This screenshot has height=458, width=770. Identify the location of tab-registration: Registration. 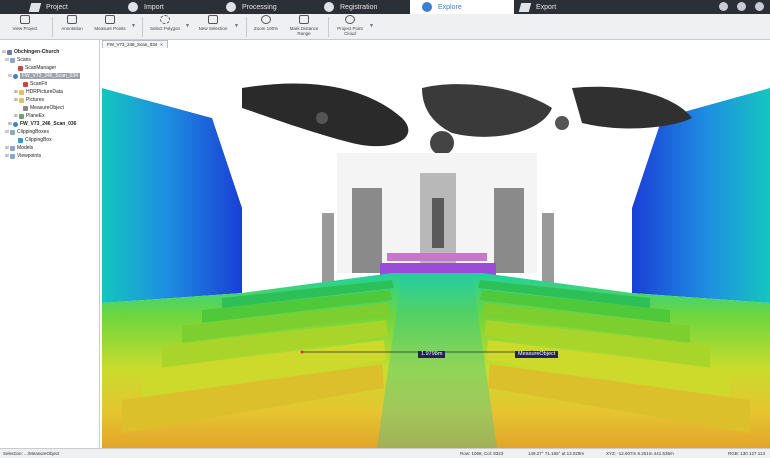
(350, 7).